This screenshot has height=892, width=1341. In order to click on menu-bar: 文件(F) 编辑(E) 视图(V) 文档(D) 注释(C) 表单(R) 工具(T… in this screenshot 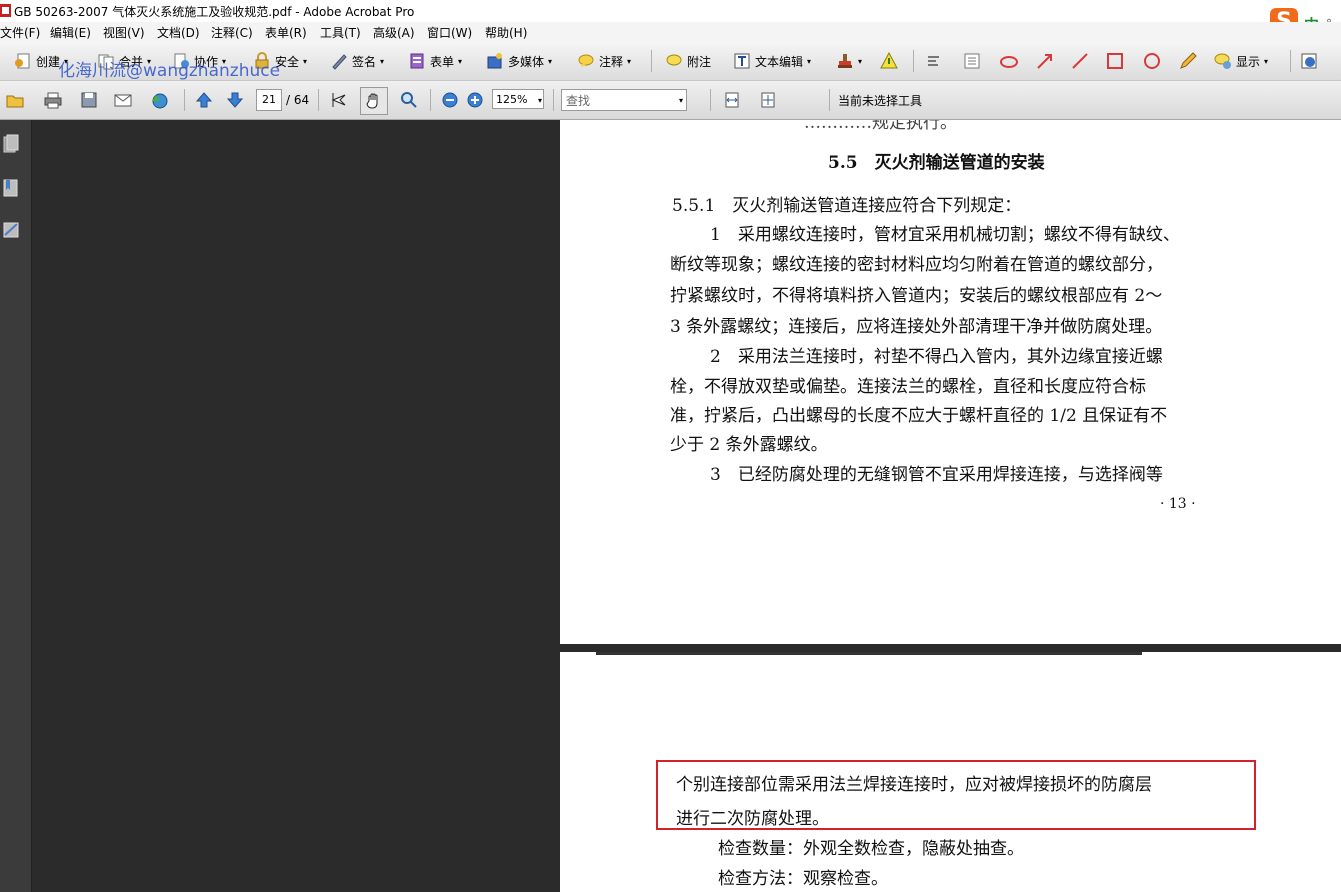, I will do `click(670, 32)`.